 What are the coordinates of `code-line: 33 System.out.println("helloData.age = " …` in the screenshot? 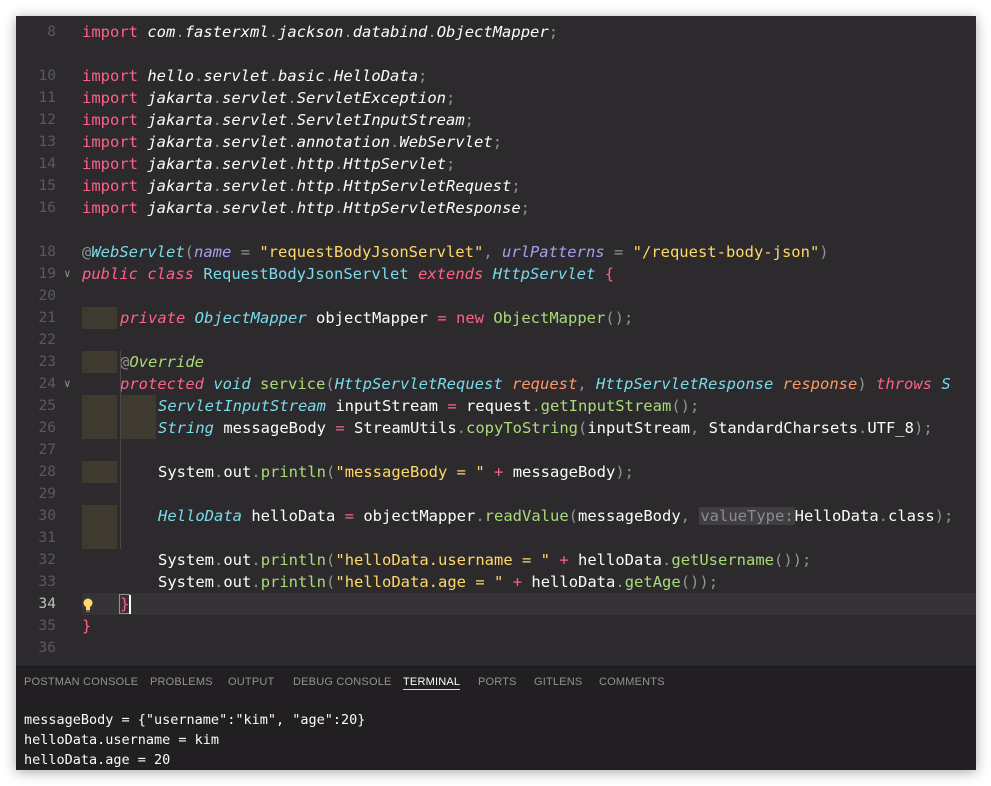 It's located at (496, 582).